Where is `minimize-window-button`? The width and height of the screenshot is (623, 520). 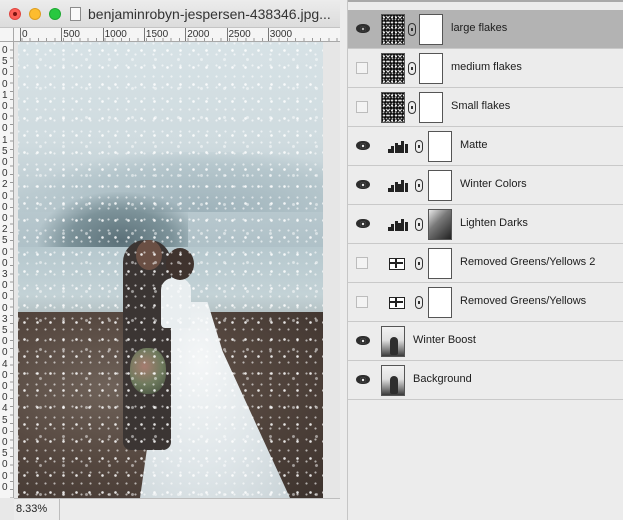
minimize-window-button is located at coordinates (35, 14).